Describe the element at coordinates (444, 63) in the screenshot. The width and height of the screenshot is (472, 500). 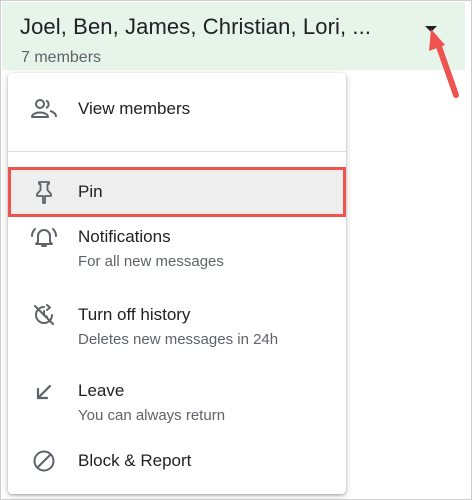
I see `annotation-arrow-icon` at that location.